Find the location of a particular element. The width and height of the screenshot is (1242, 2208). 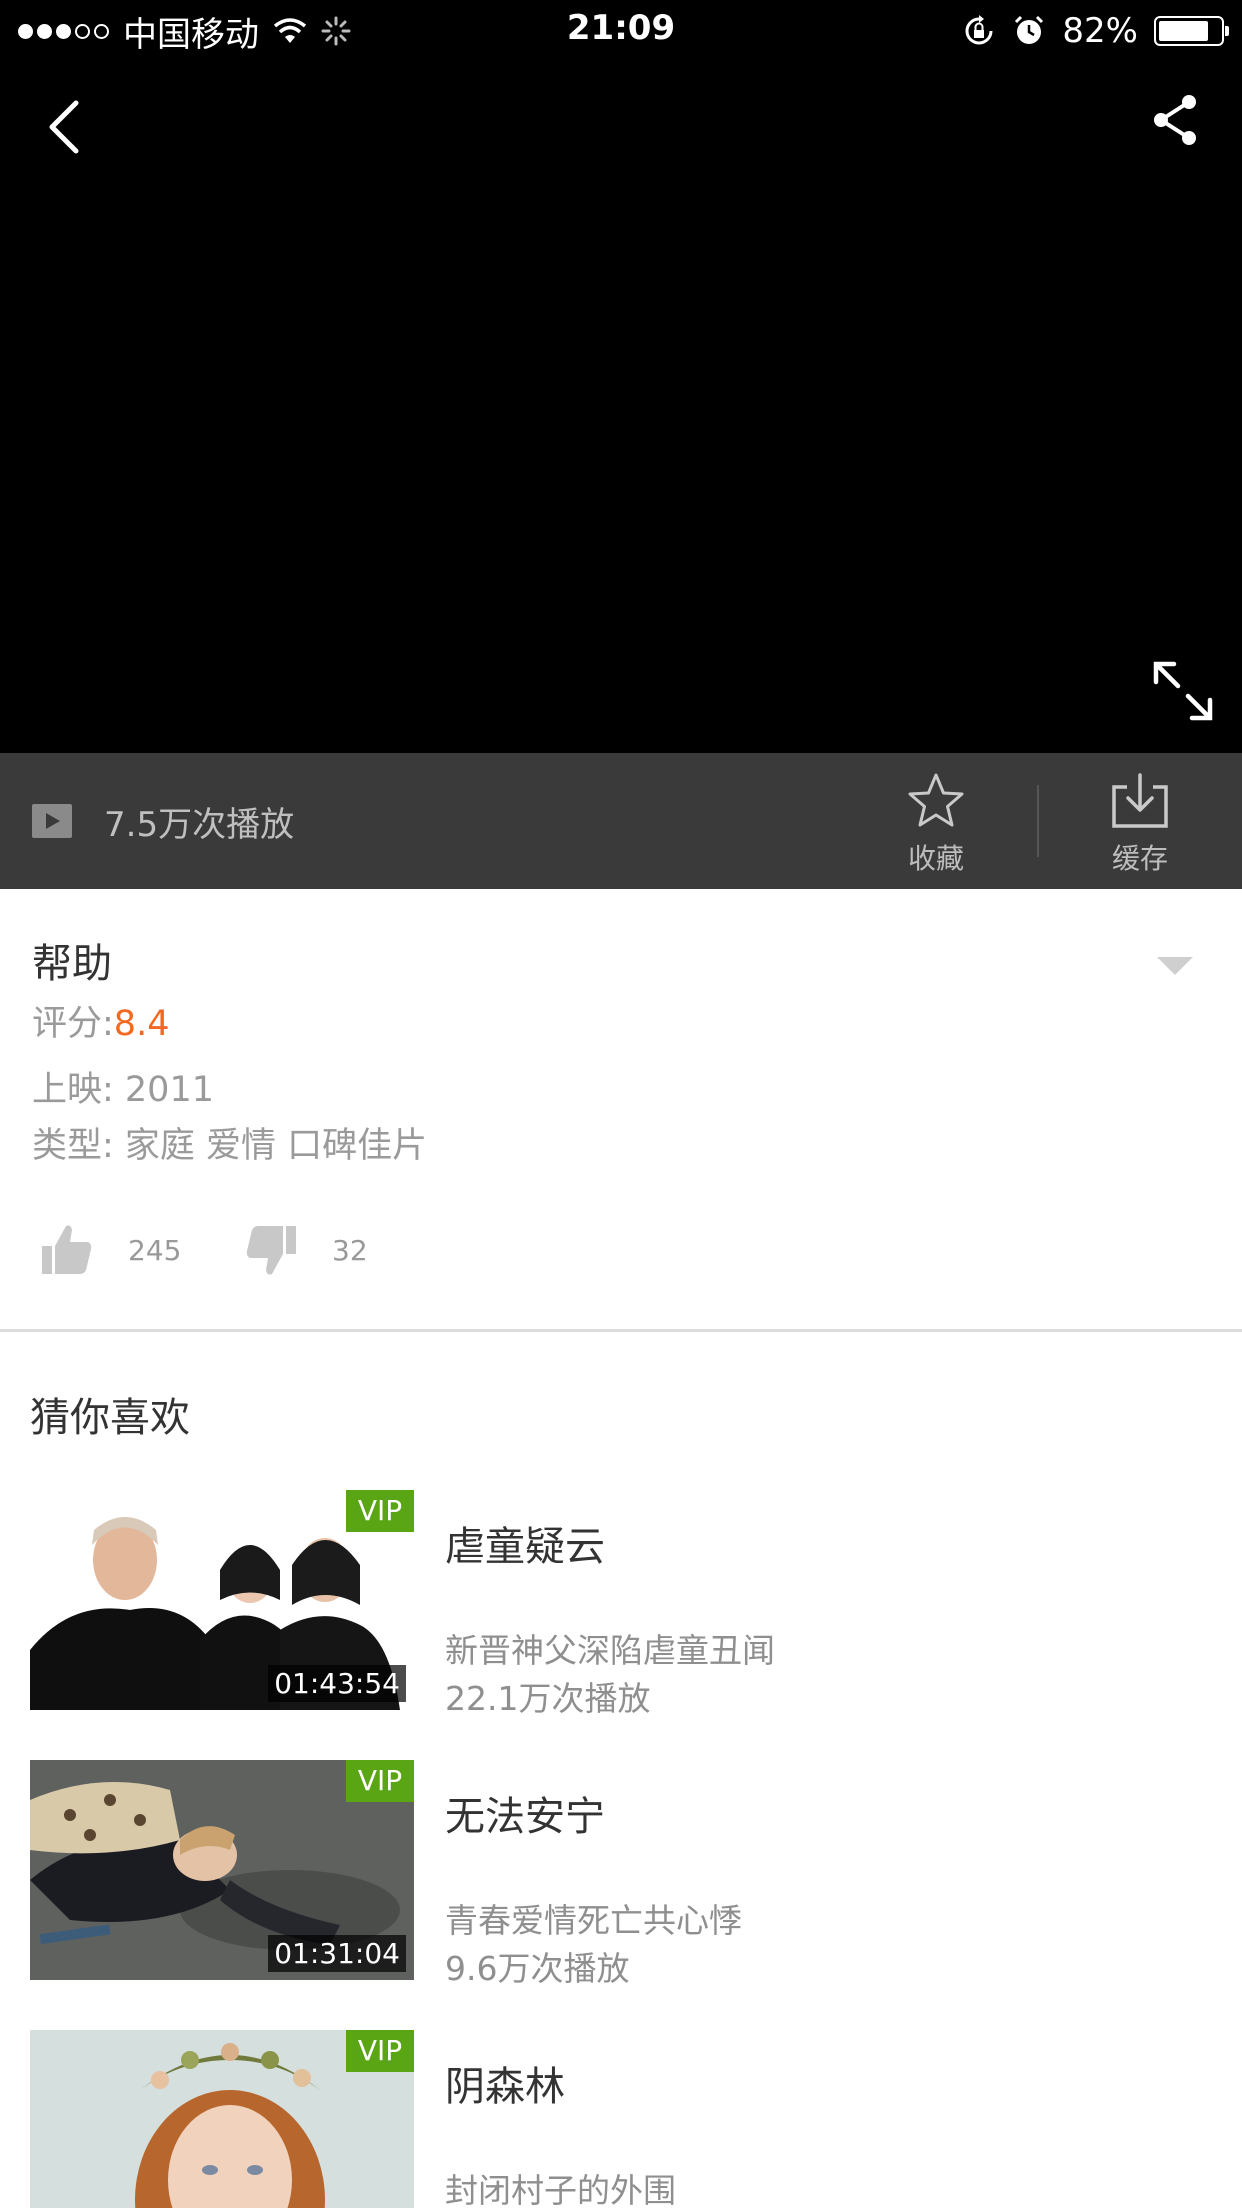

share-icon is located at coordinates (1175, 120).